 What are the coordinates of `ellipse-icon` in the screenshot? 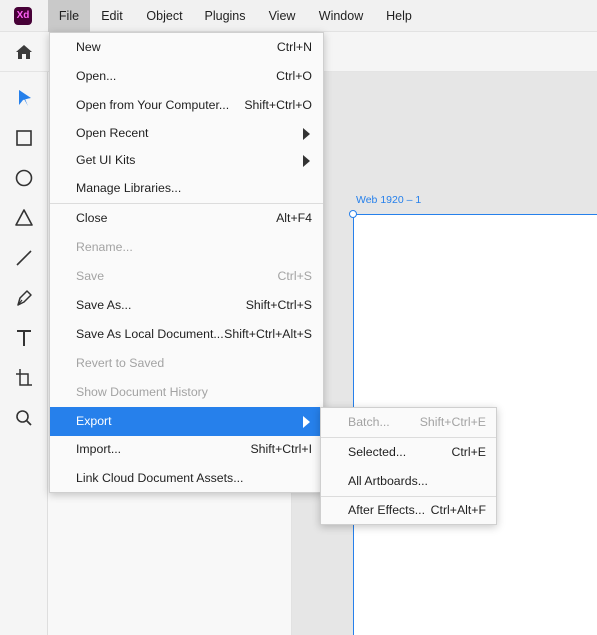 It's located at (24, 178).